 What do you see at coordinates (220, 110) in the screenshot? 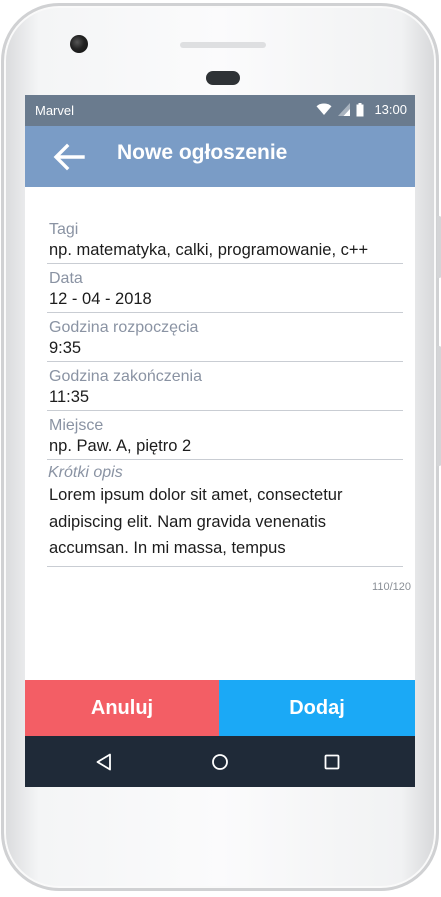
I see `status-bar: Marvel 13:00` at bounding box center [220, 110].